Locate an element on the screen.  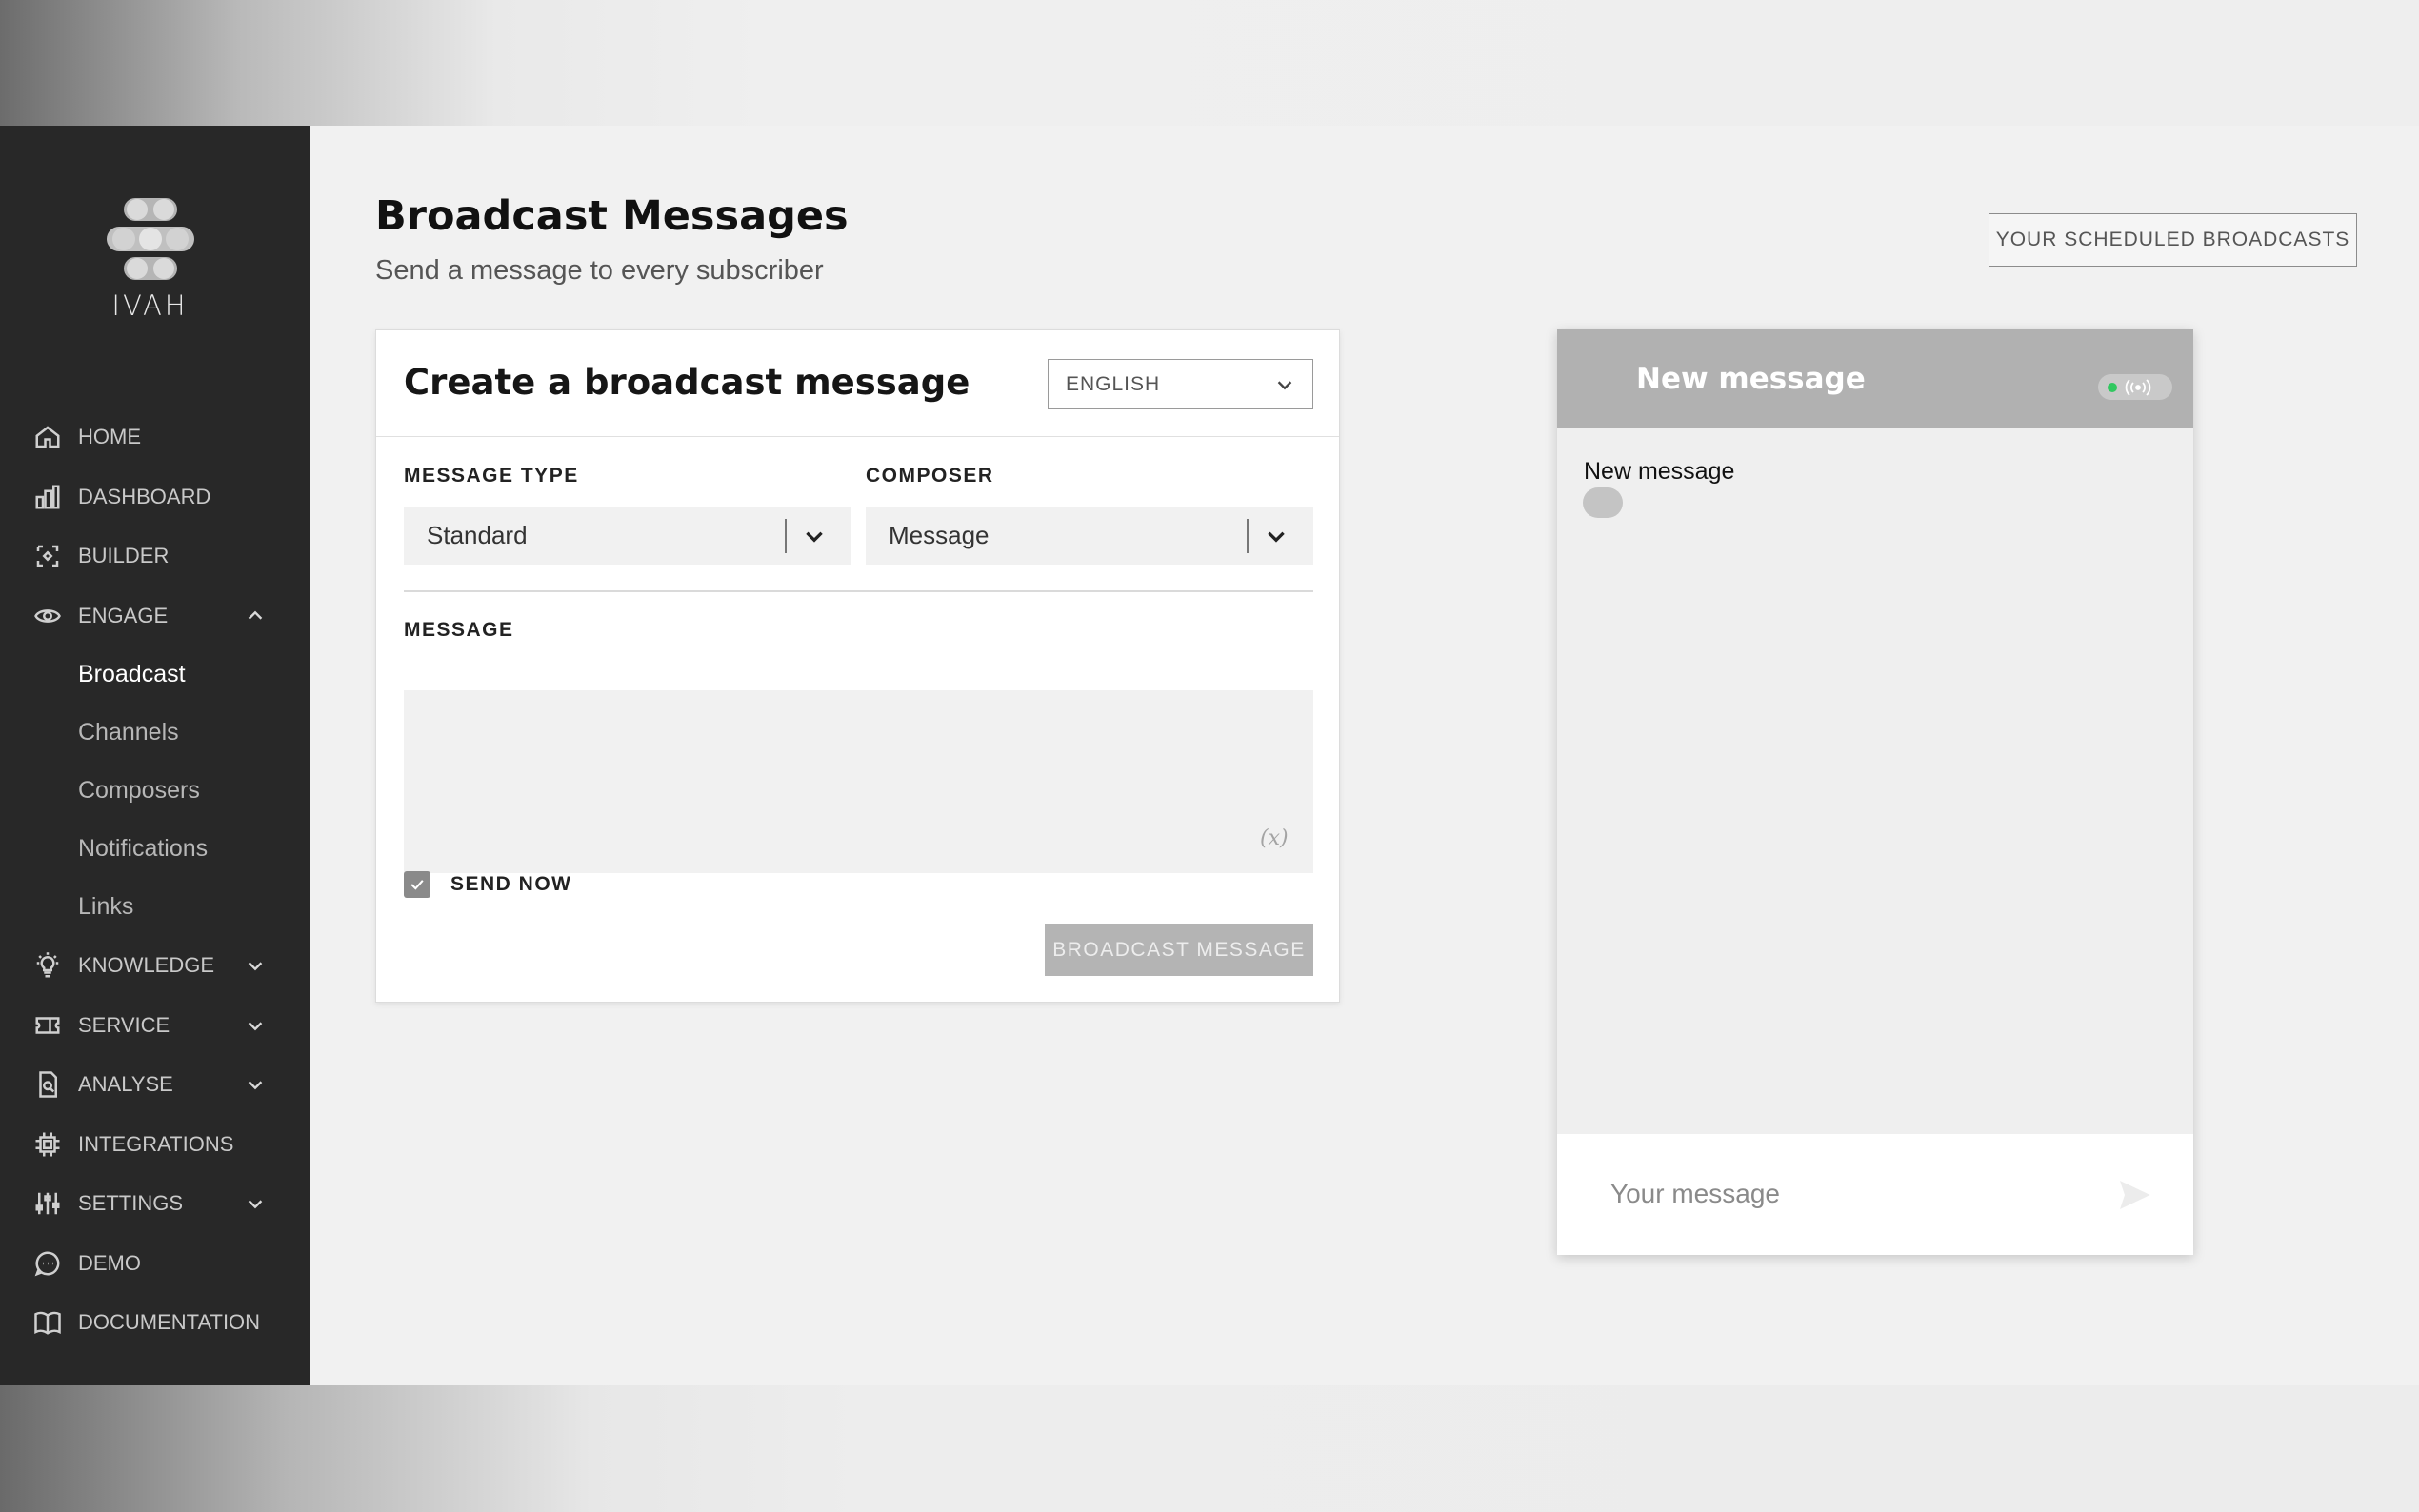
send-now-checkbox is located at coordinates (417, 884).